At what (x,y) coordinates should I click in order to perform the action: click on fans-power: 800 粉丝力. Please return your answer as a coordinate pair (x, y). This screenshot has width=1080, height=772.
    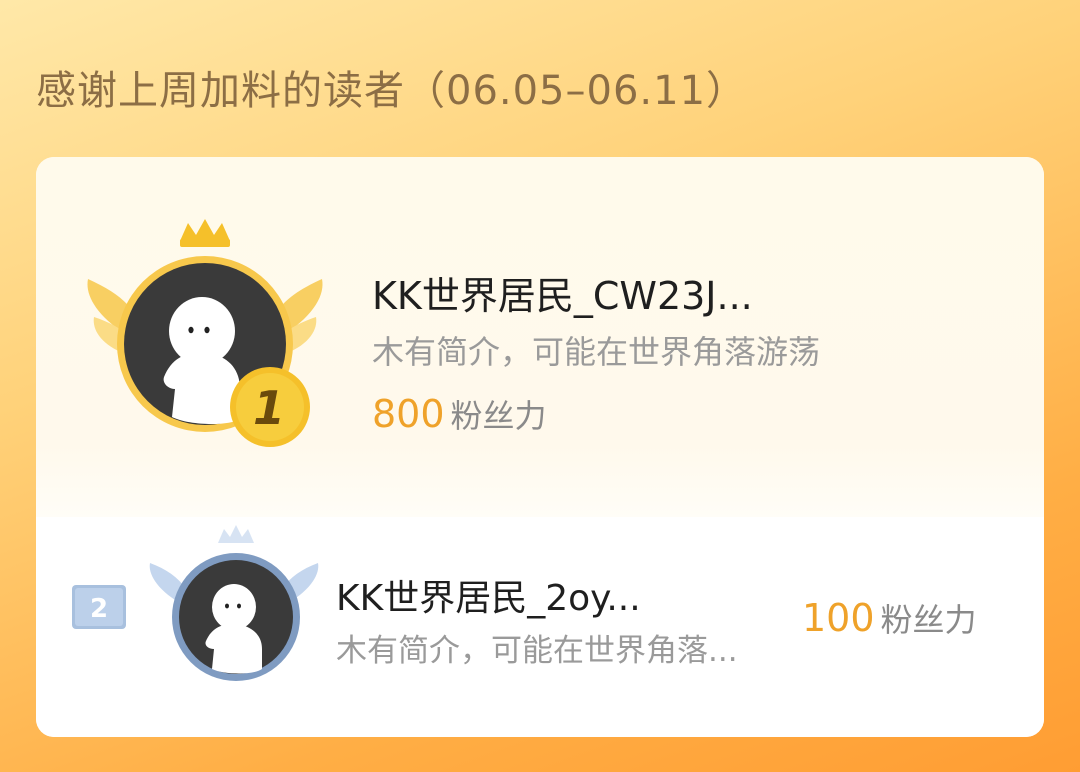
    Looking at the image, I should click on (459, 414).